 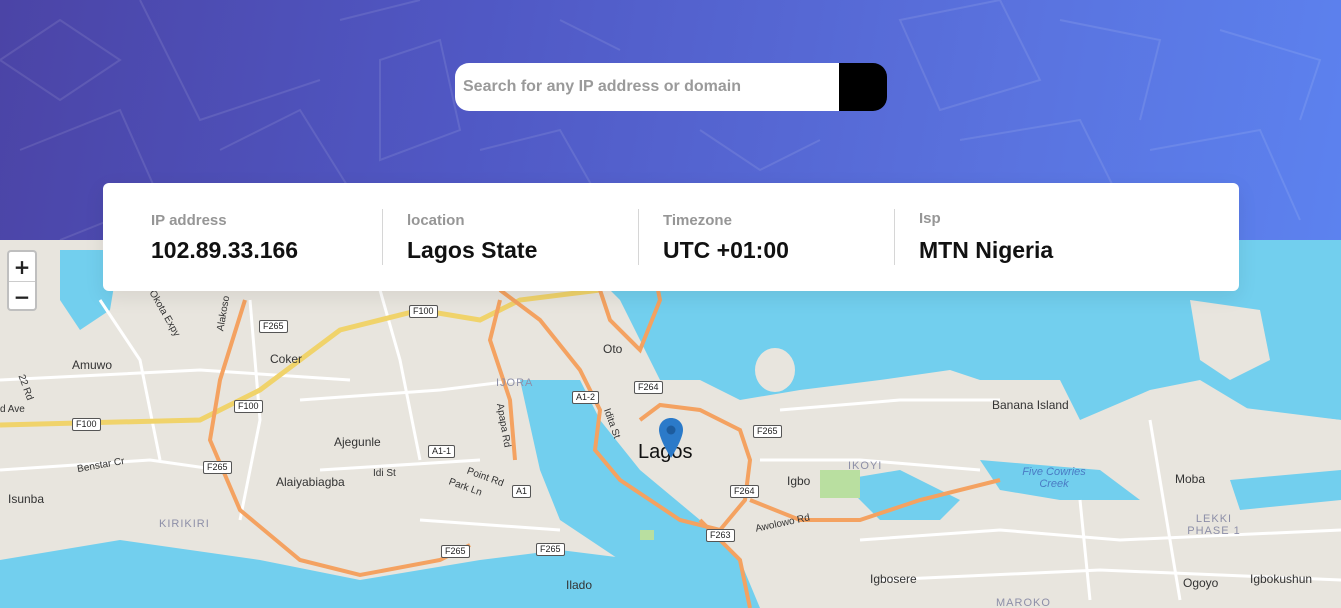 What do you see at coordinates (720, 535) in the screenshot?
I see `route-shield: F263` at bounding box center [720, 535].